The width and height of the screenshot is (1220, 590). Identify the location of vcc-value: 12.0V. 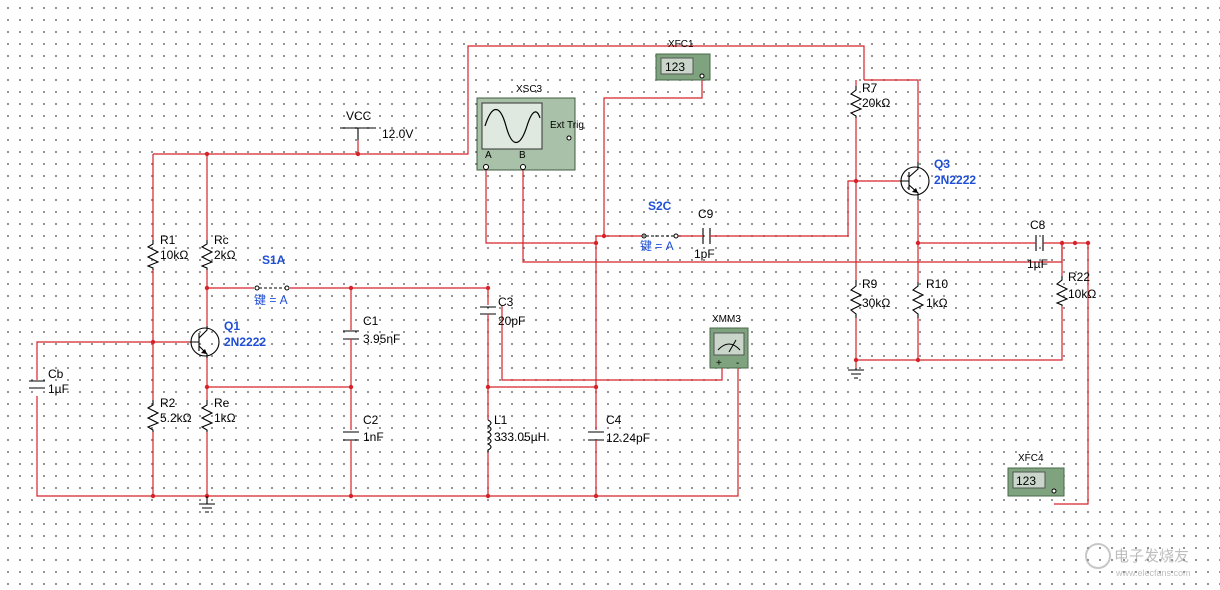
(397, 134).